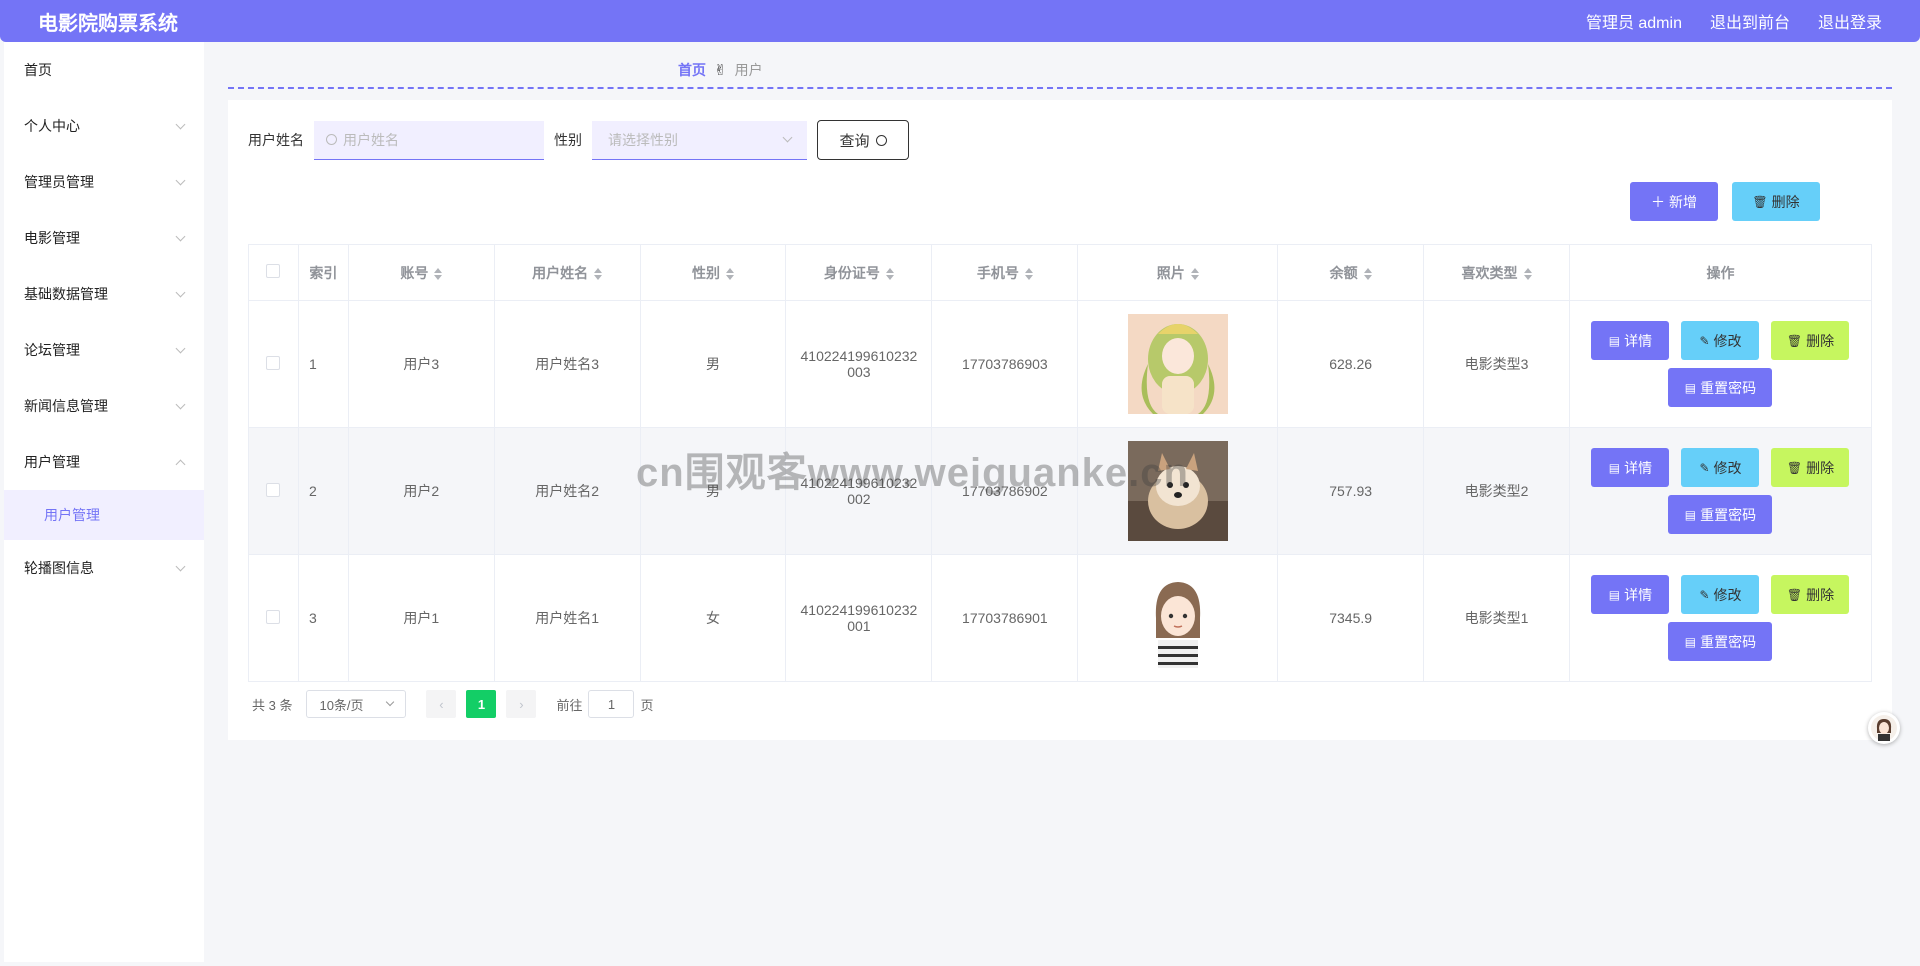  I want to click on column-header-label: 账号, so click(414, 272).